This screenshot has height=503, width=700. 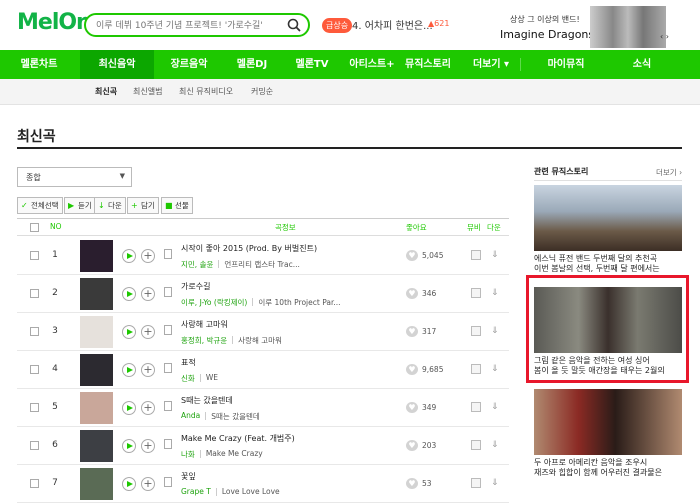 I want to click on table-row: 5 + S때는 갔을텐데 Anda S때는 갔을텐데 ♥ 349 ⇓, so click(x=263, y=408).